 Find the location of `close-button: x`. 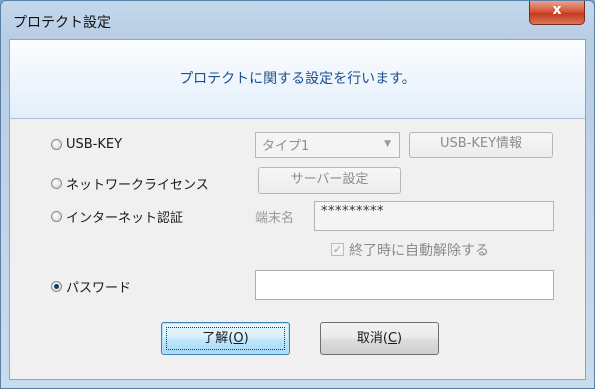

close-button: x is located at coordinates (557, 13).